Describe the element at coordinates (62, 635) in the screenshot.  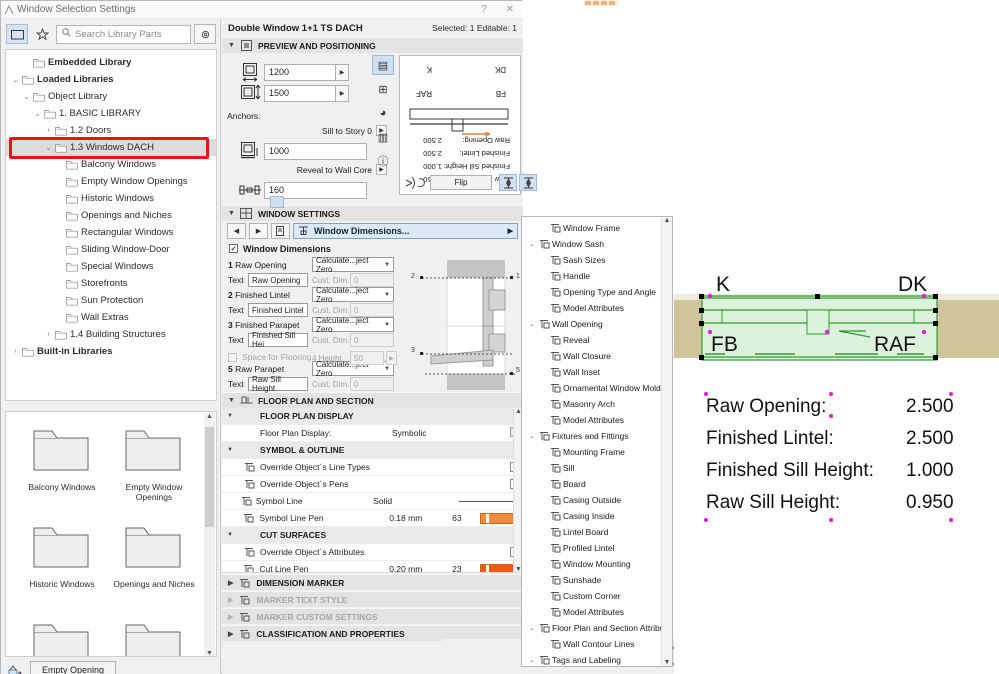
I see `thumbnail-item` at that location.